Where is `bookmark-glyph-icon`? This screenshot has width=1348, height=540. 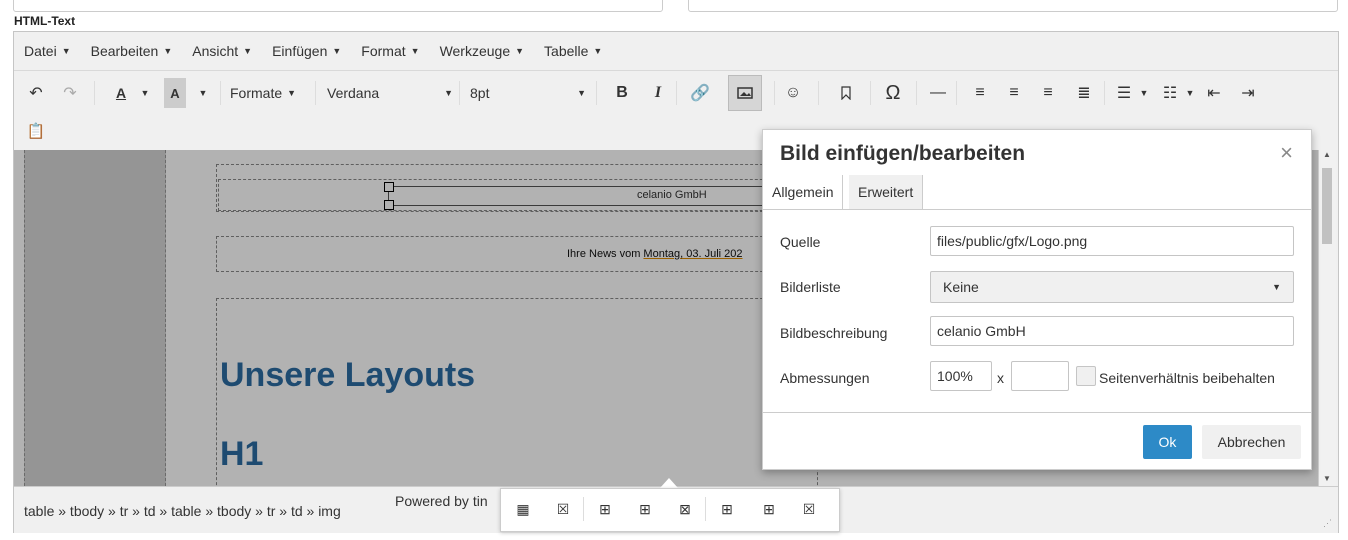 bookmark-glyph-icon is located at coordinates (846, 93).